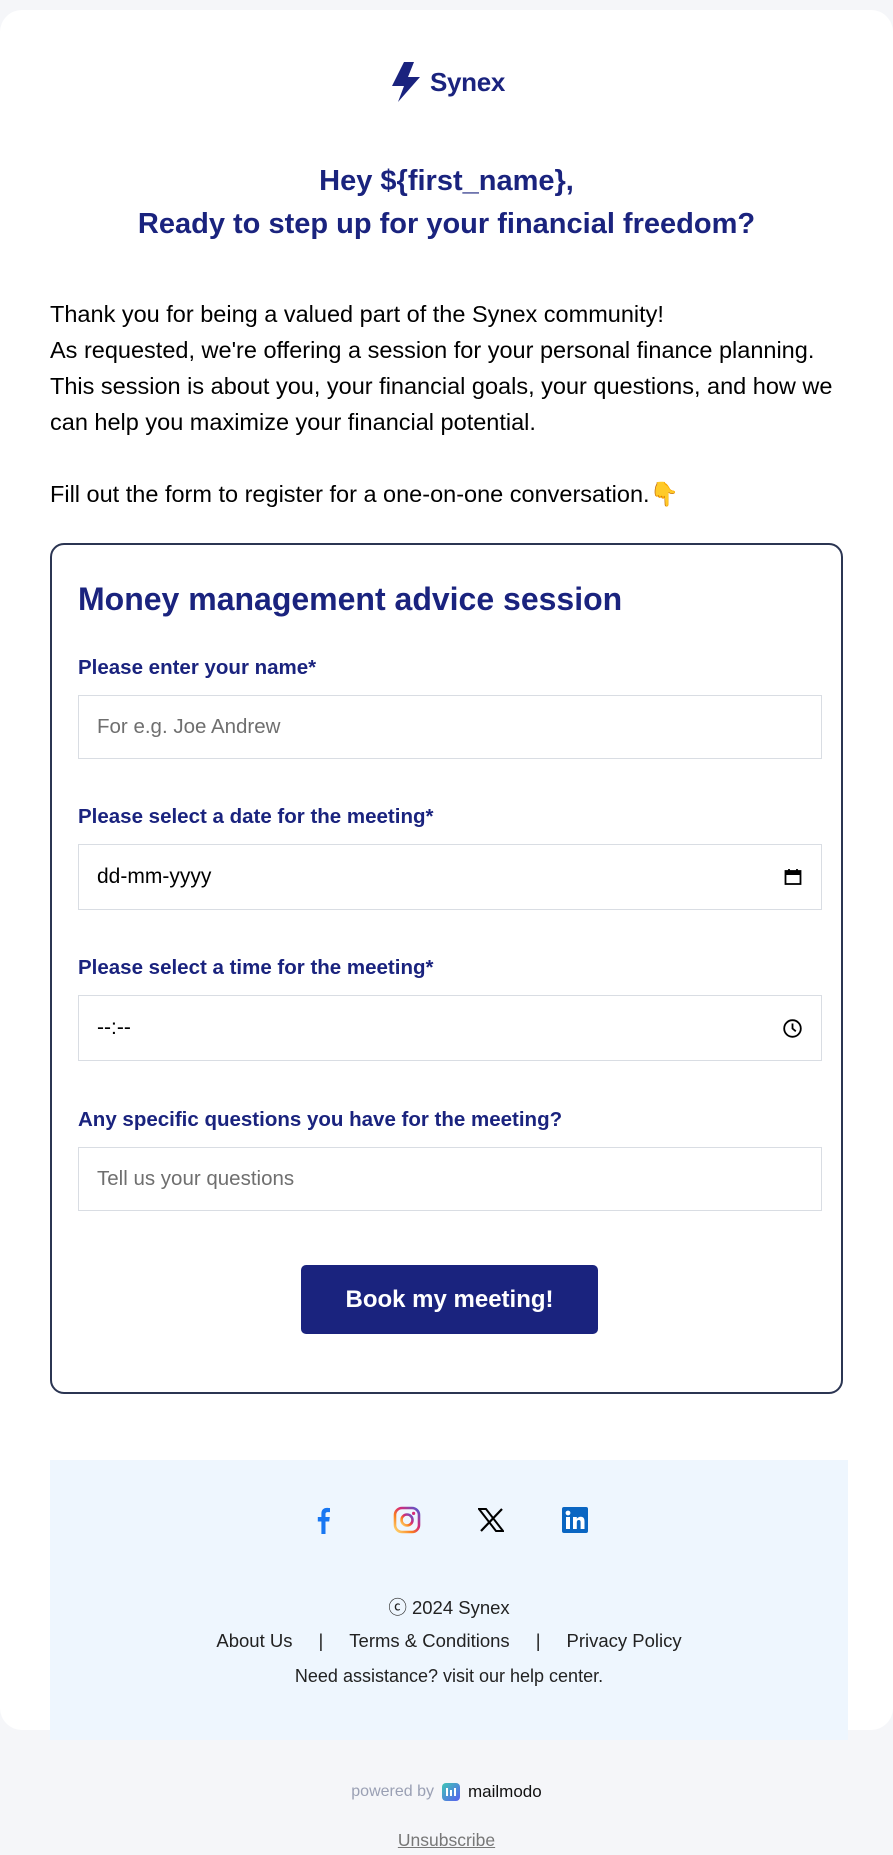 The width and height of the screenshot is (893, 1855). Describe the element at coordinates (446, 181) in the screenshot. I see `greeting: Hey ${first_name},` at that location.